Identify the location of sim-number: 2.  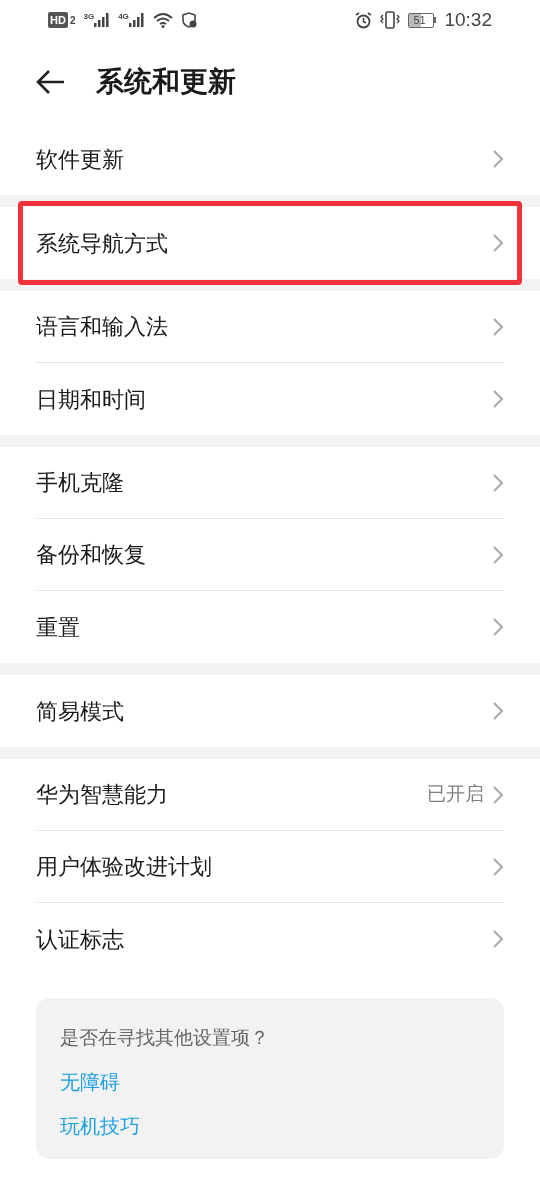
(72, 20).